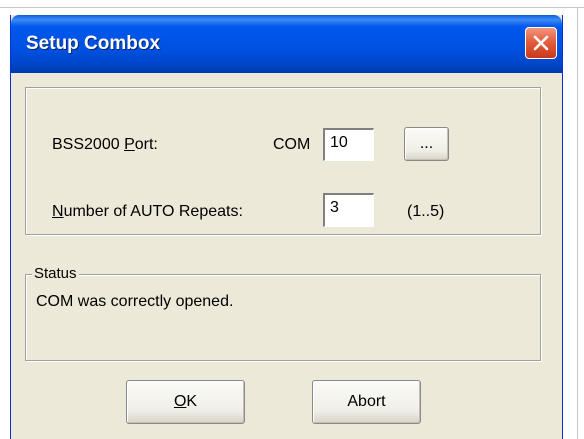  I want to click on repeats-label: Number of AUTO Repeats:, so click(147, 211).